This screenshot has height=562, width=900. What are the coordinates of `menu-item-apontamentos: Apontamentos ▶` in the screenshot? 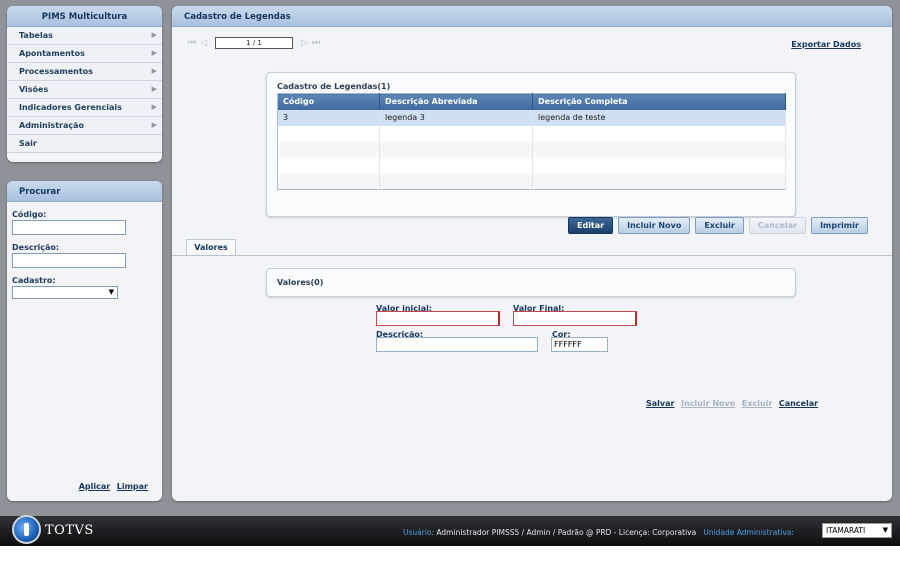 It's located at (84, 54).